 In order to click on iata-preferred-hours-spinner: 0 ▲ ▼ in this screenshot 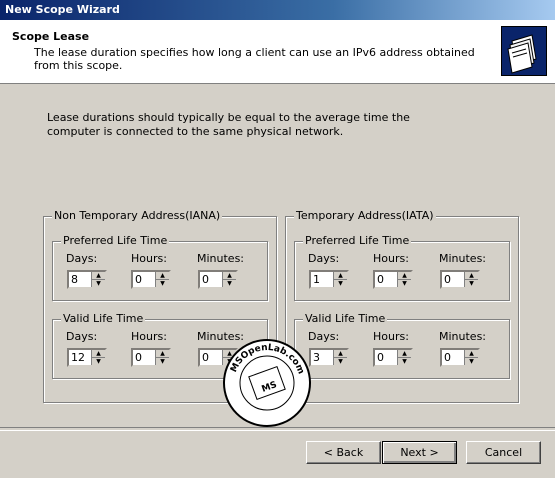, I will do `click(393, 279)`.